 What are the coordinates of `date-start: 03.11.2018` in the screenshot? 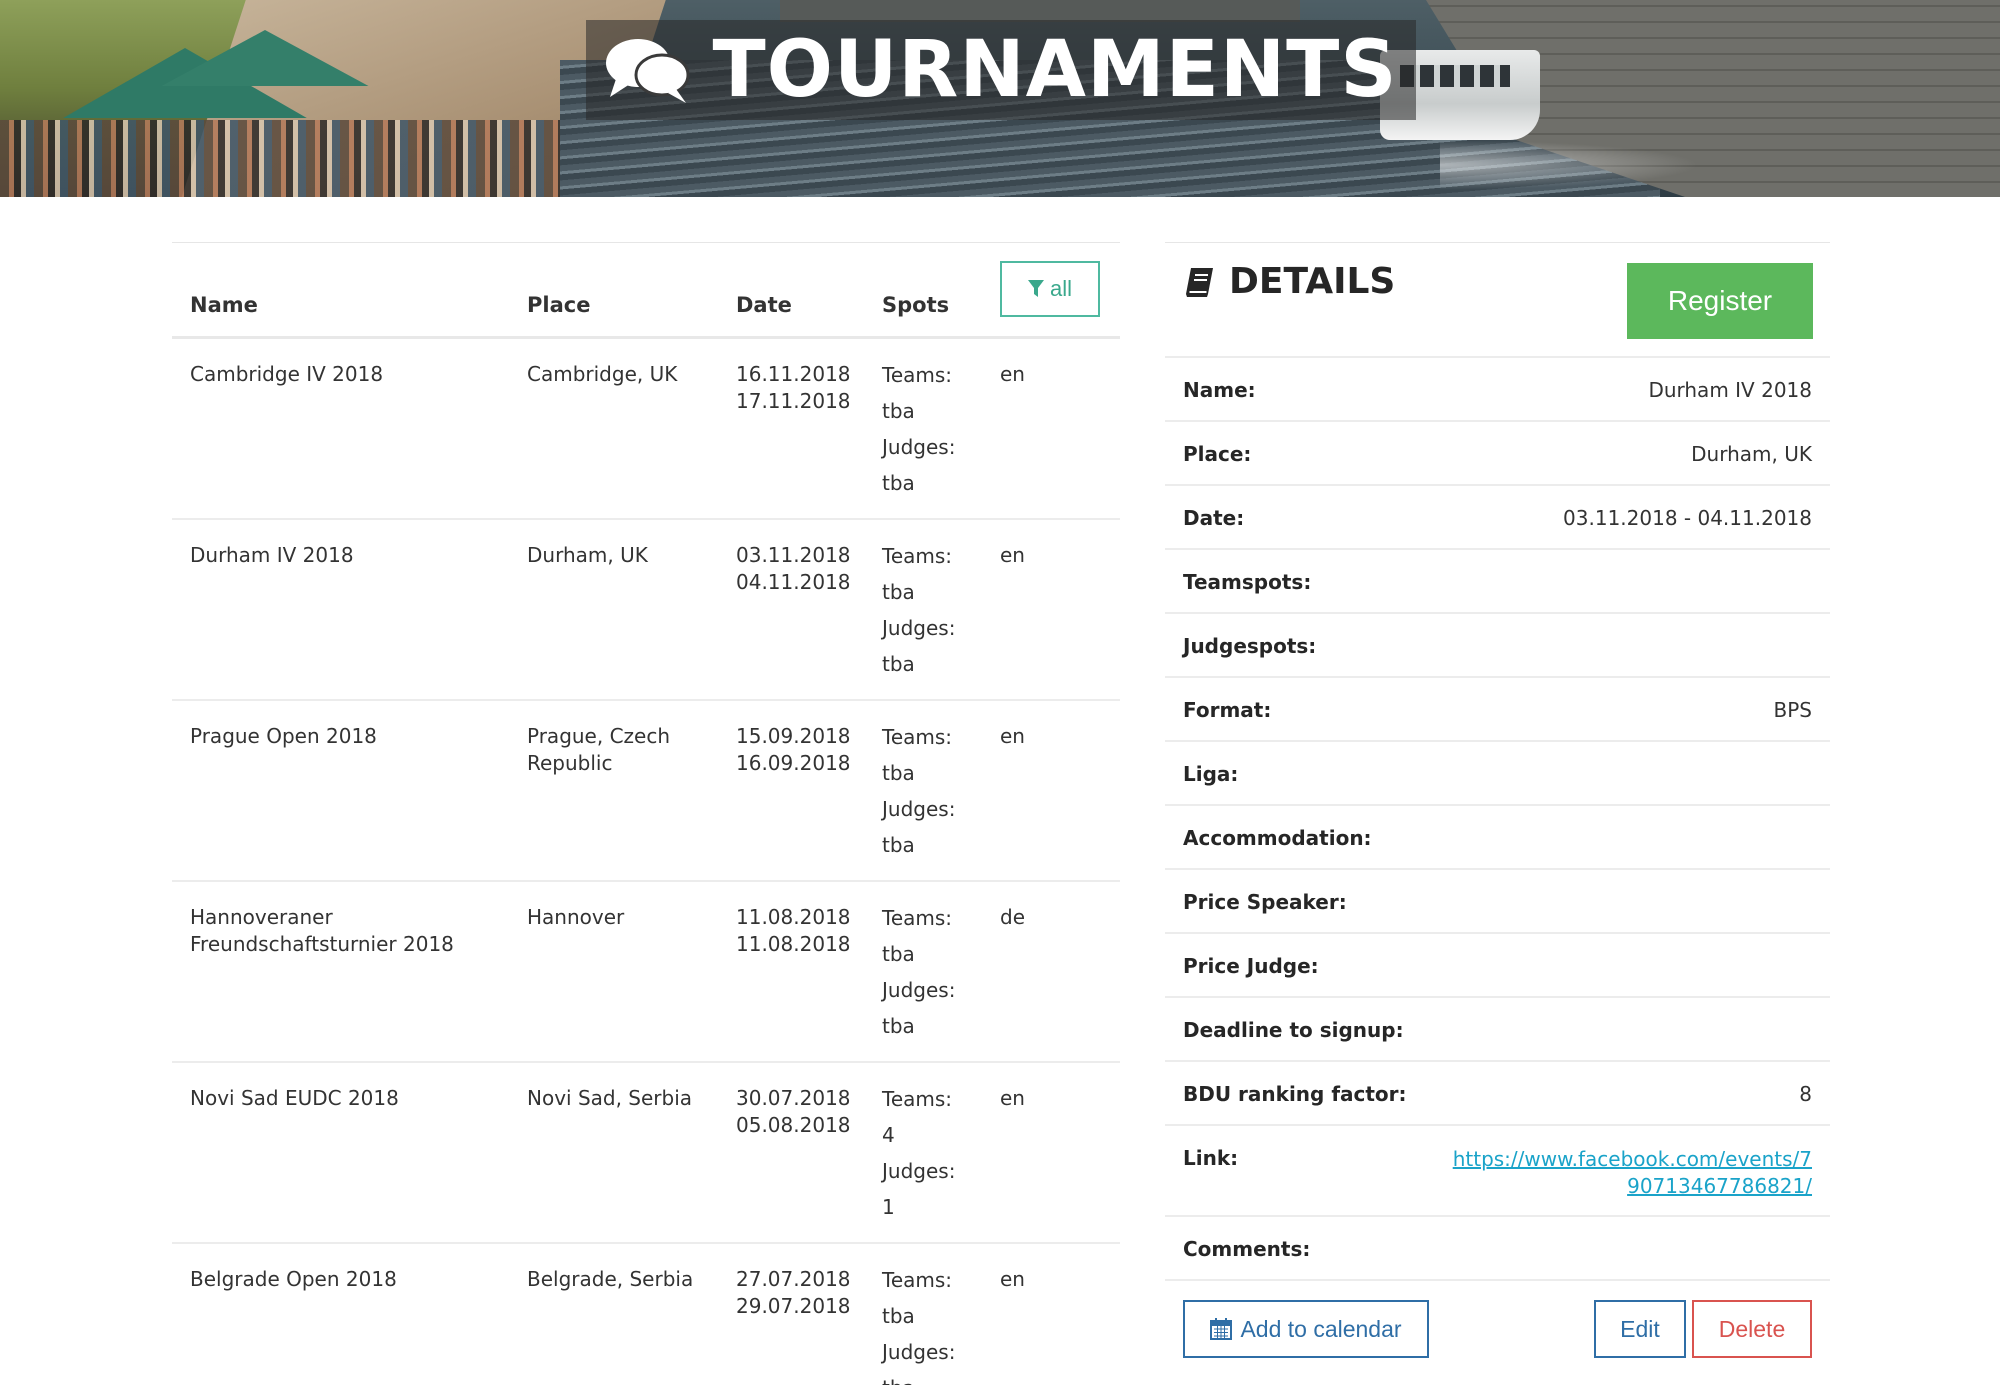 It's located at (793, 555).